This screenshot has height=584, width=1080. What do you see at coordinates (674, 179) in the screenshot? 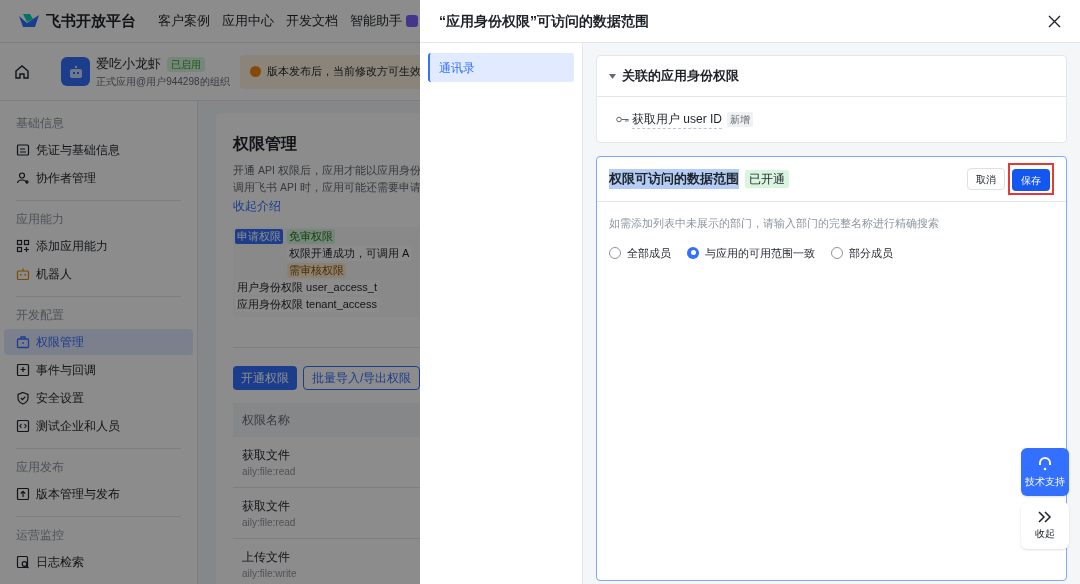
I see `section-heading: 权限可访问的数据范围` at bounding box center [674, 179].